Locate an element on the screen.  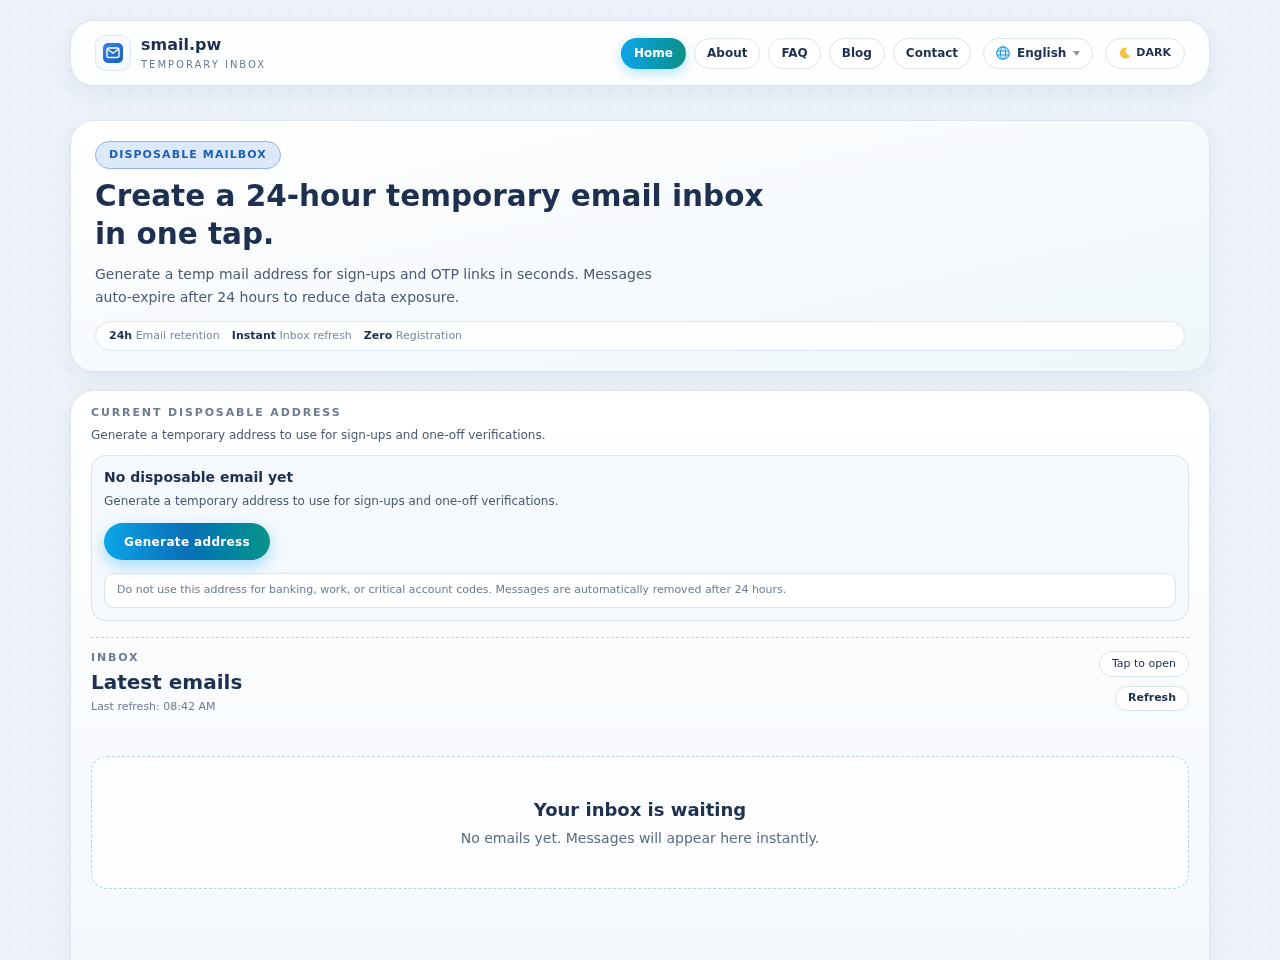
nav-tab: Blog is located at coordinates (856, 53).